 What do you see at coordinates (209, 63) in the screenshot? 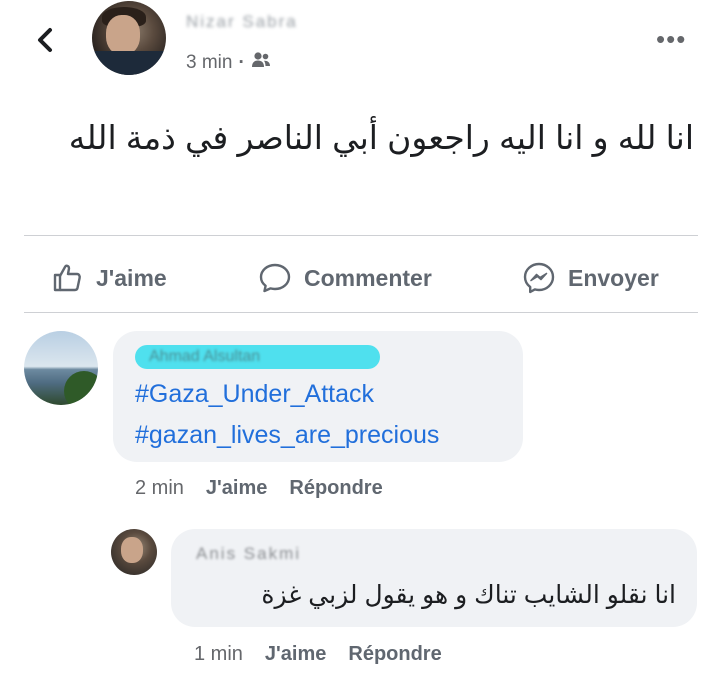
I see `post-time: 3 min` at bounding box center [209, 63].